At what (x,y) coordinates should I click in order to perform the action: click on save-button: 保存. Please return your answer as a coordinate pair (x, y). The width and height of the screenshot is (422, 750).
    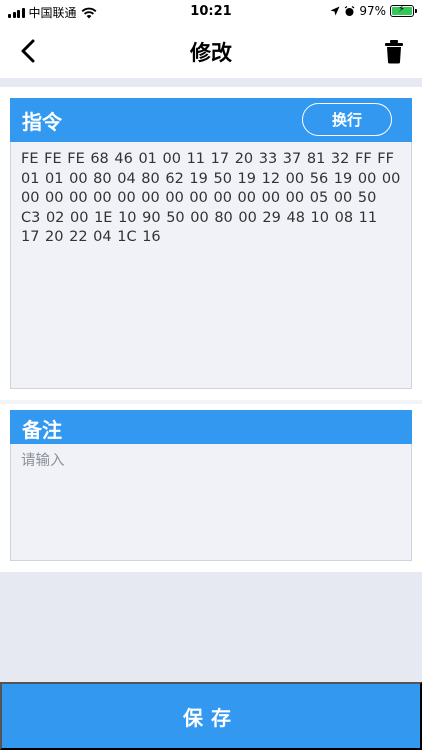
    Looking at the image, I should click on (211, 716).